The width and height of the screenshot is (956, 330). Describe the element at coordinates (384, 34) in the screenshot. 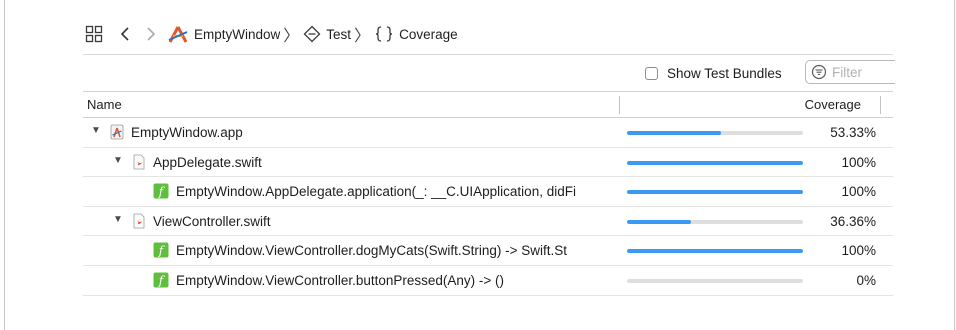

I see `braces-icon` at that location.